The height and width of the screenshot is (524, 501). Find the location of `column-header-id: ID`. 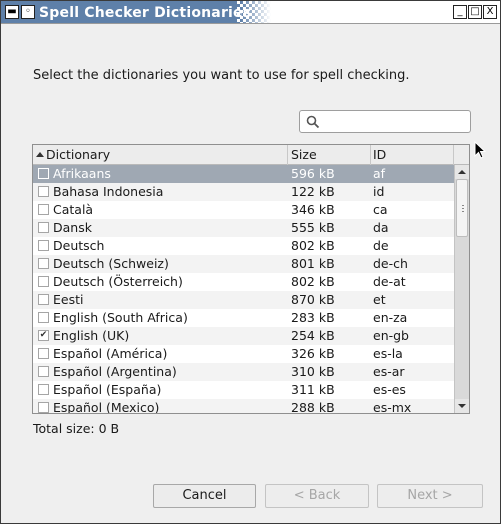

column-header-id: ID is located at coordinates (412, 155).